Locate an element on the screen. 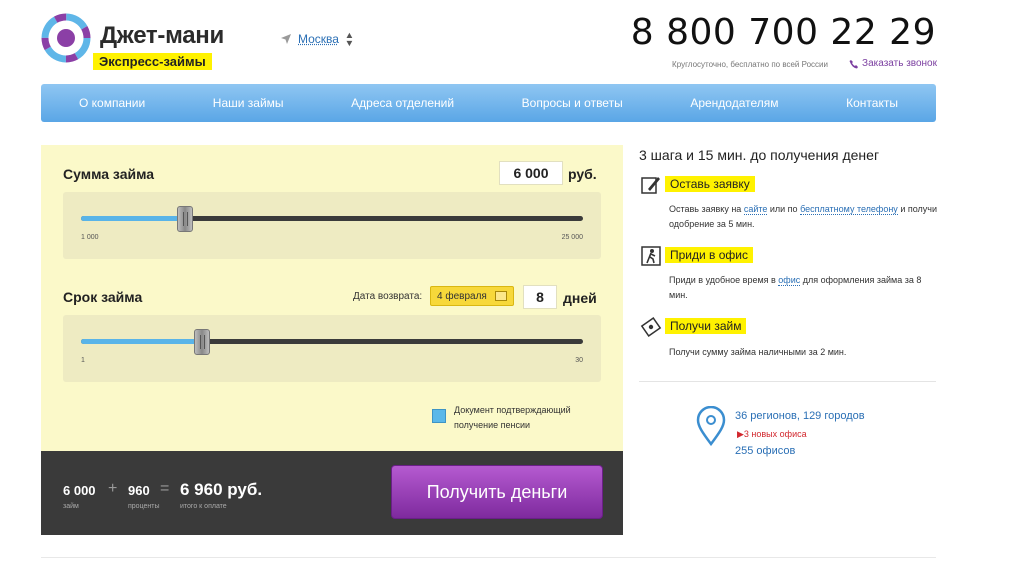 The image size is (1024, 582). amount-slider-handle is located at coordinates (185, 219).